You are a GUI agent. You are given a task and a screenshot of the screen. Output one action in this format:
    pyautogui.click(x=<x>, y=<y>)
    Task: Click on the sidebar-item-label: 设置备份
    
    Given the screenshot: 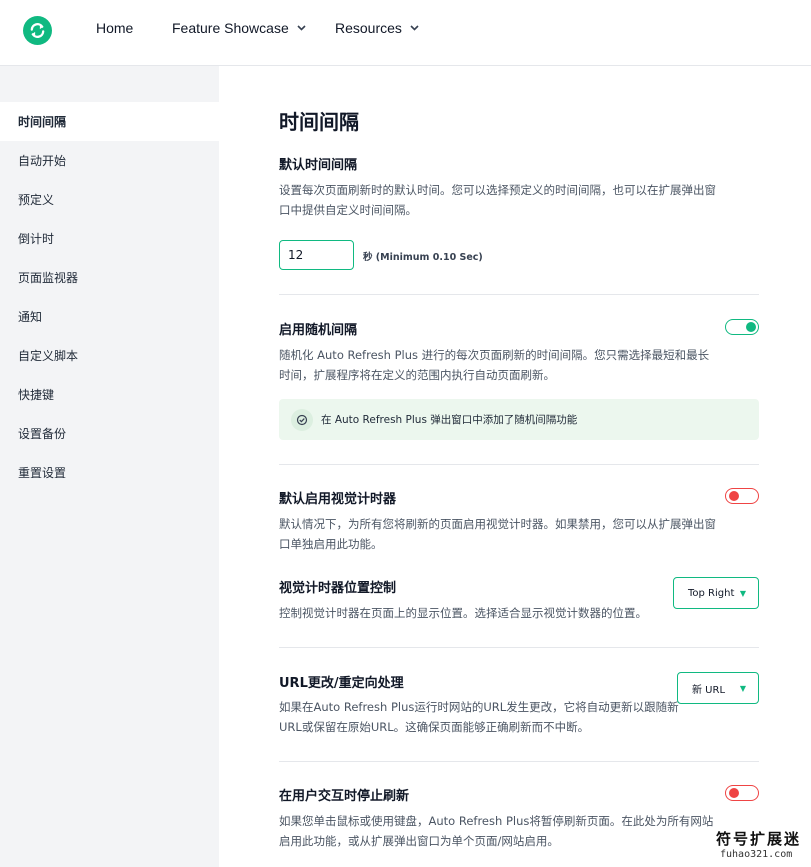 What is the action you would take?
    pyautogui.click(x=42, y=434)
    